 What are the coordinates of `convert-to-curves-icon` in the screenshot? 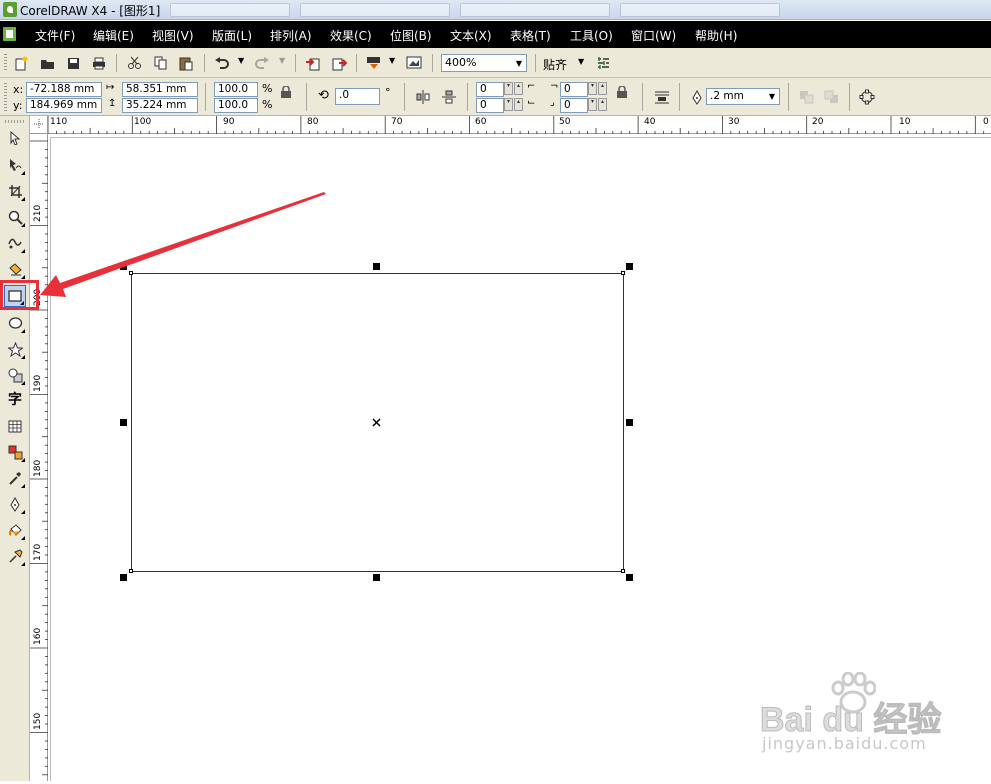 It's located at (867, 97).